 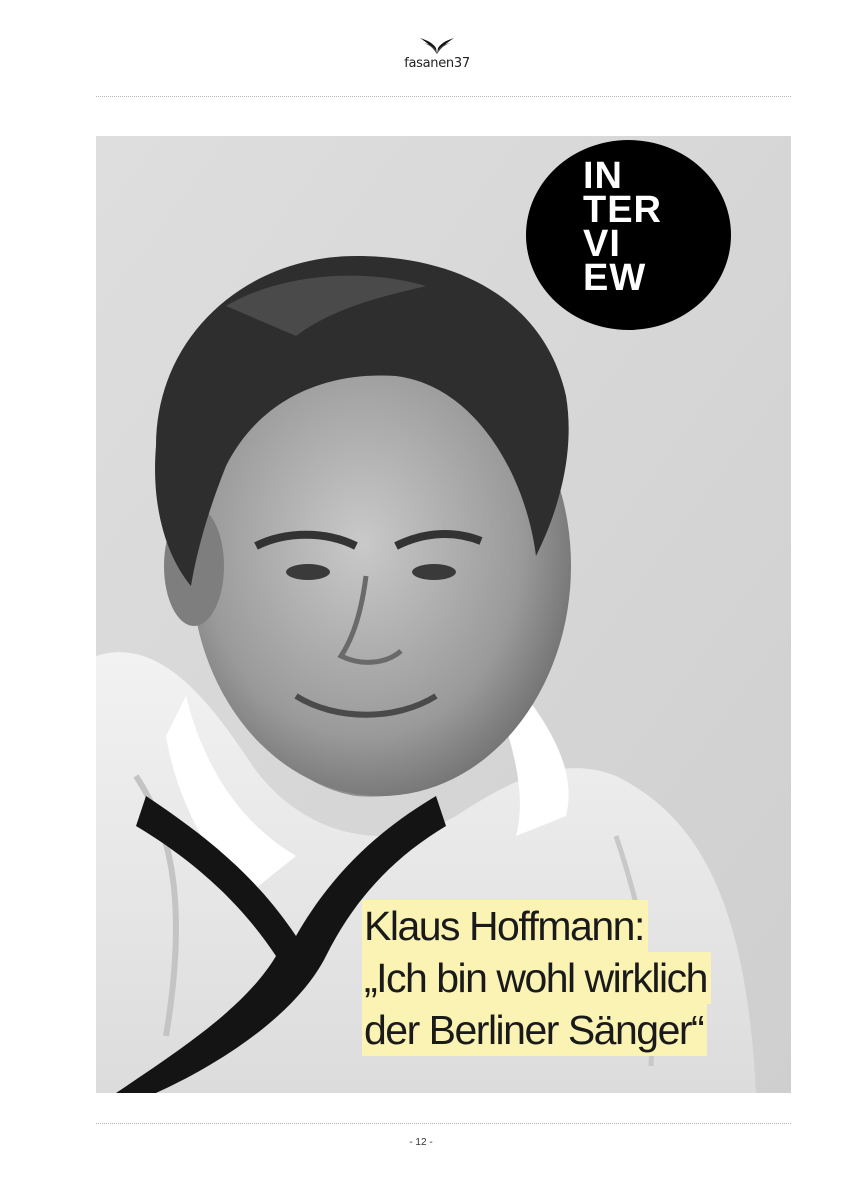 What do you see at coordinates (628, 235) in the screenshot?
I see `interview-badge: IN TER VI EW` at bounding box center [628, 235].